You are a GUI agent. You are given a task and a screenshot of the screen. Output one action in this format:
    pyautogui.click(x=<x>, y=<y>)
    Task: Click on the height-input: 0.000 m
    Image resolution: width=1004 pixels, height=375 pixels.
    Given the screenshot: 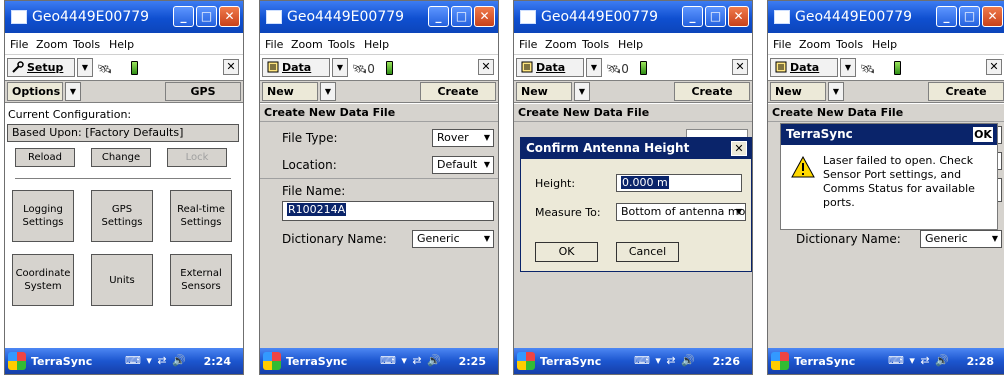 What is the action you would take?
    pyautogui.click(x=679, y=183)
    